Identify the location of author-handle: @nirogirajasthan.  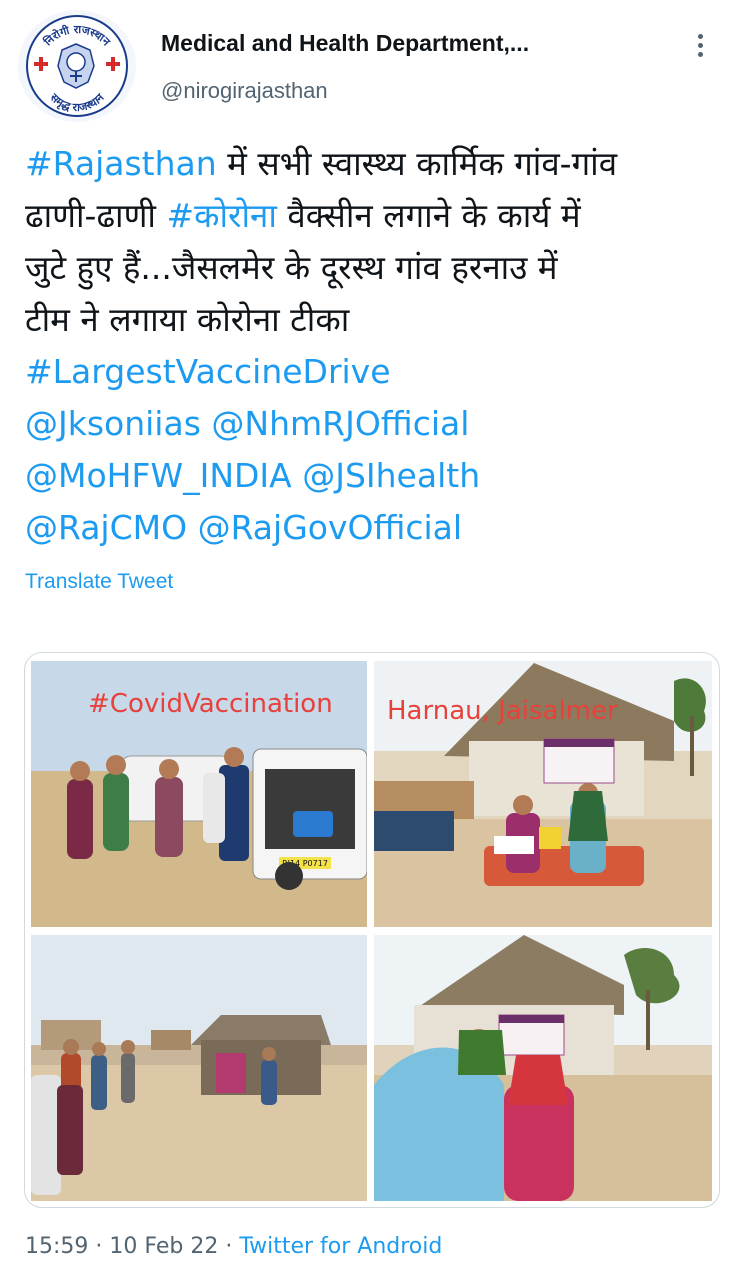
(244, 91).